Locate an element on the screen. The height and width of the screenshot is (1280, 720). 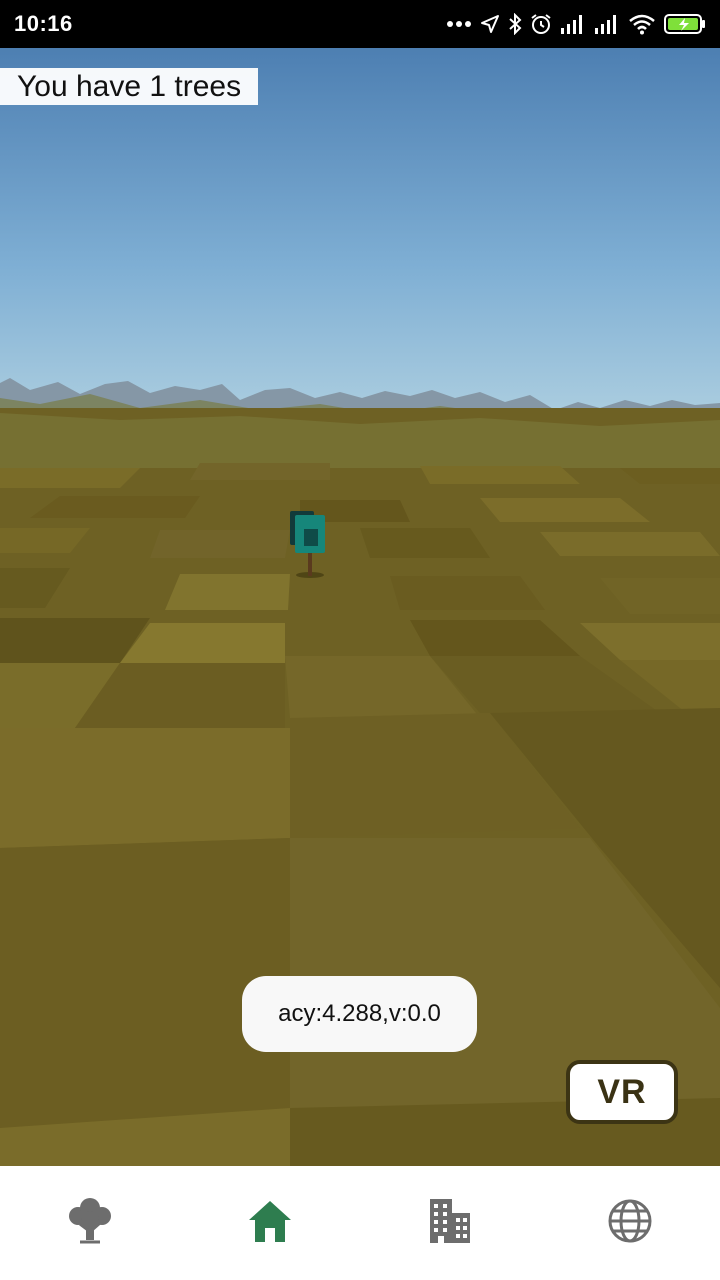
globe-icon is located at coordinates (630, 1223).